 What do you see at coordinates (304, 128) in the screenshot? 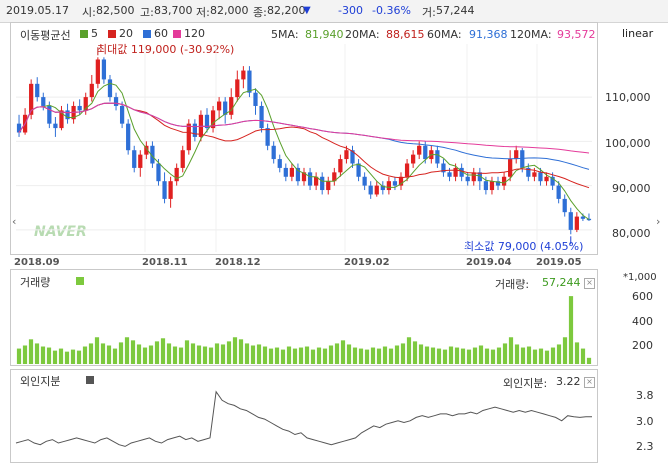
I see `ma120-line` at bounding box center [304, 128].